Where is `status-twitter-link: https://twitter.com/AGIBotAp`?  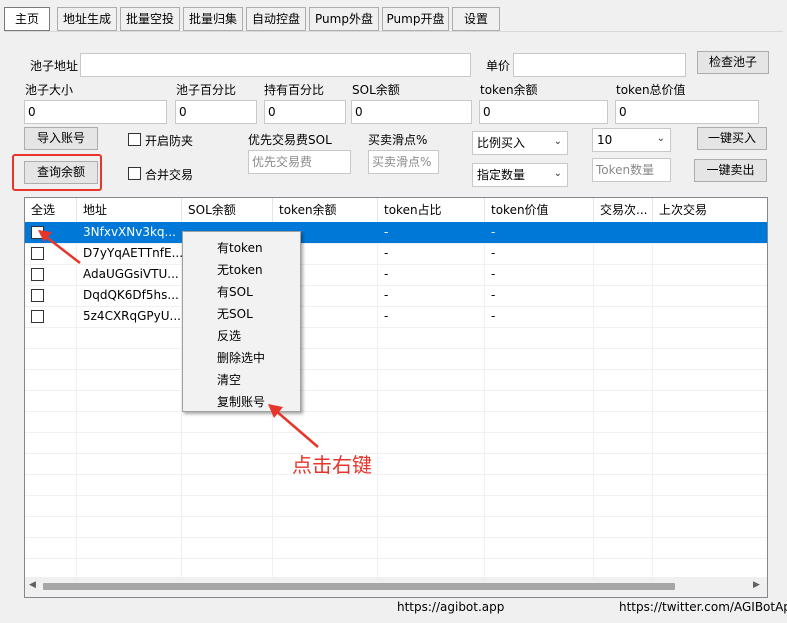
status-twitter-link: https://twitter.com/AGIBotAp is located at coordinates (703, 607).